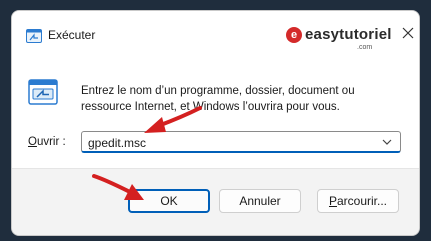 The width and height of the screenshot is (431, 241). I want to click on cancel-button: Annuler, so click(260, 201).